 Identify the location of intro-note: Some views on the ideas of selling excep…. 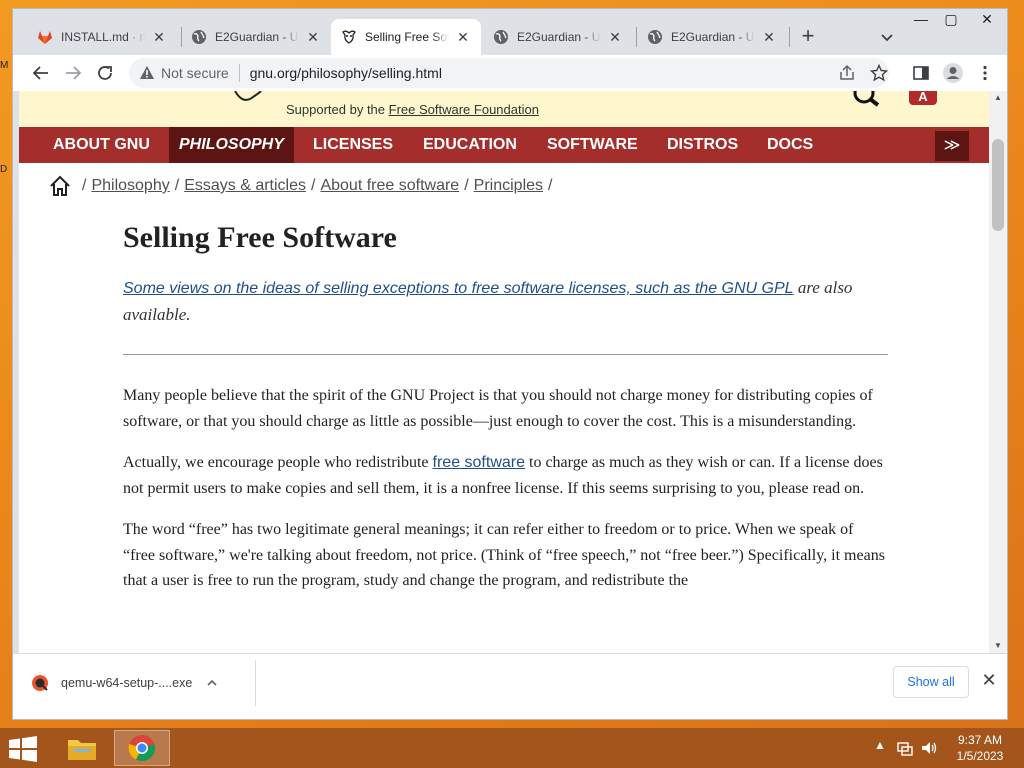
(488, 301).